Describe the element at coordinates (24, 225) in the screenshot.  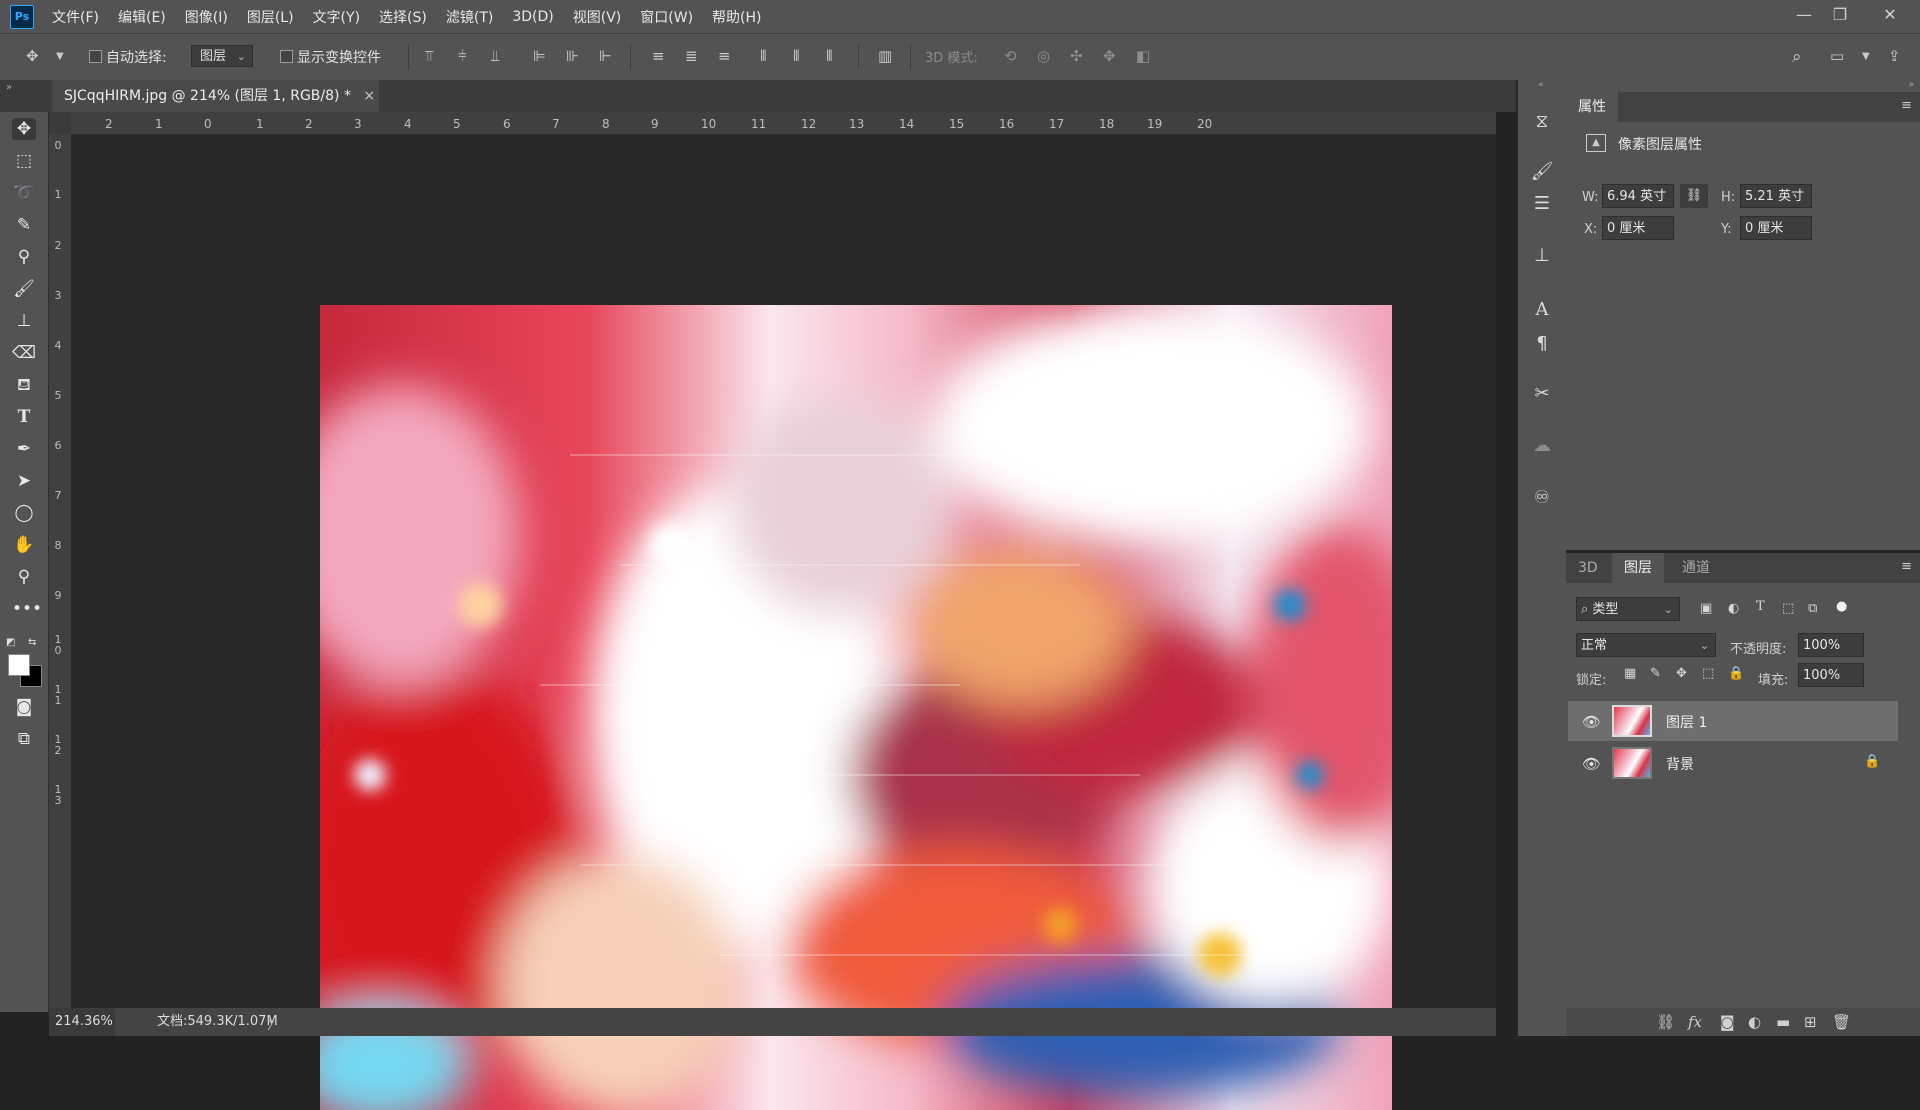
I see `quick-select-tool-icon: ✎` at that location.